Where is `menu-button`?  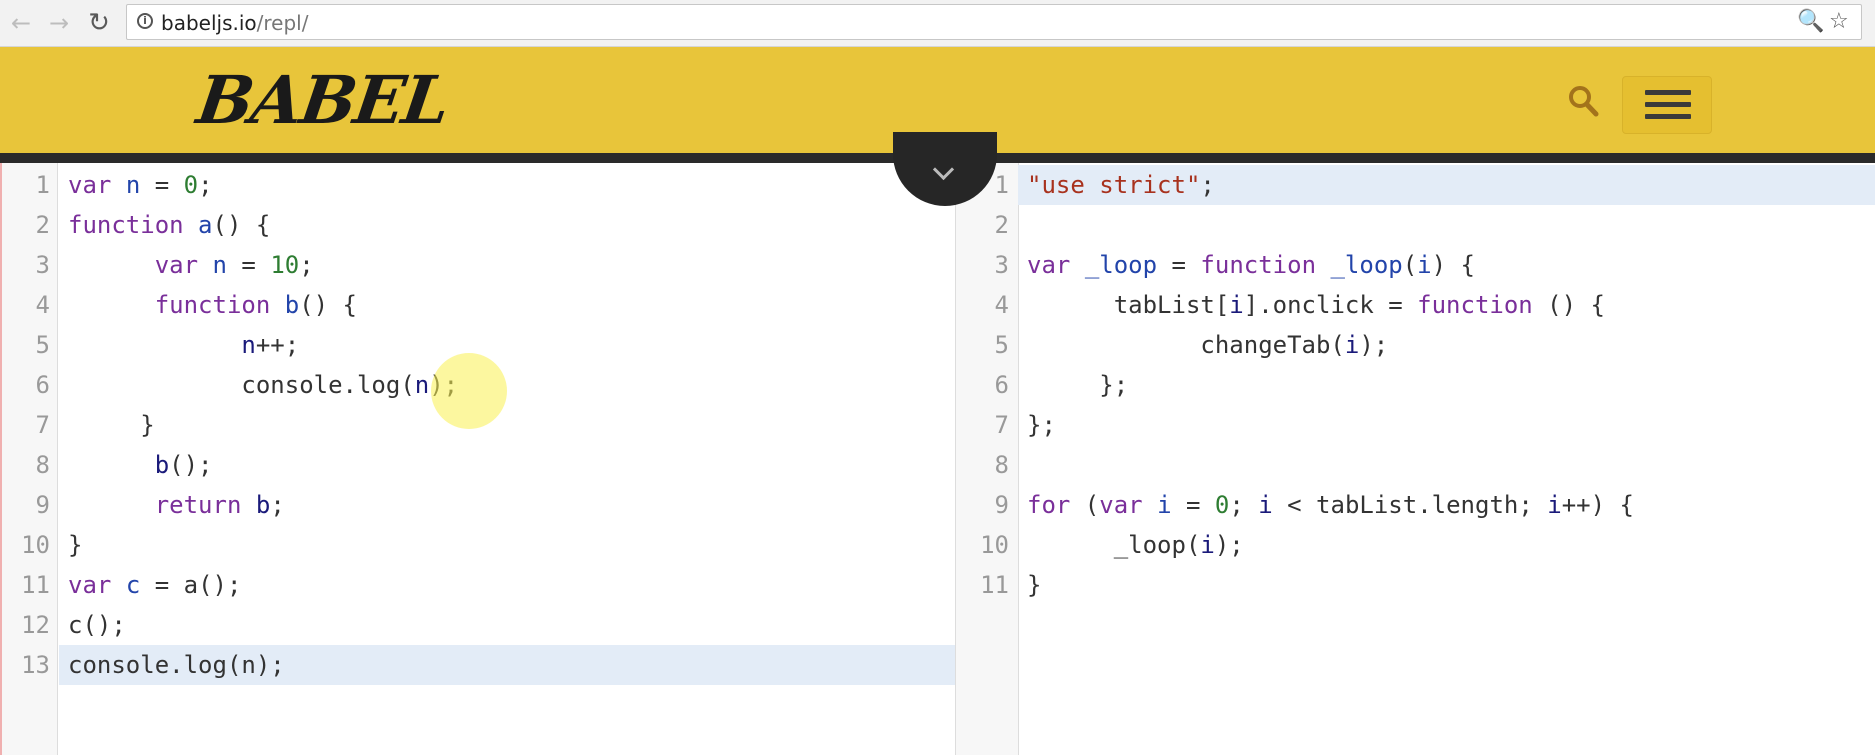 menu-button is located at coordinates (1667, 105).